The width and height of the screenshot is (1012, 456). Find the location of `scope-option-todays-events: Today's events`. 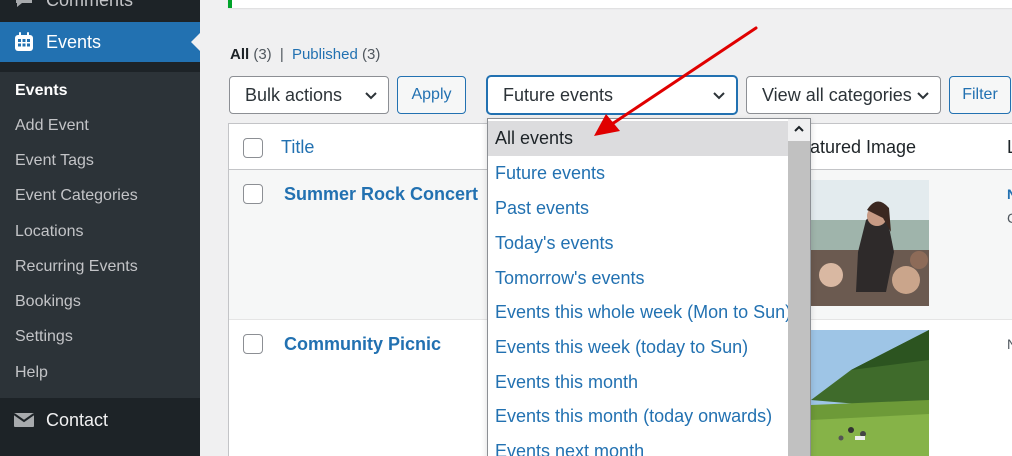

scope-option-todays-events: Today's events is located at coordinates (639, 243).